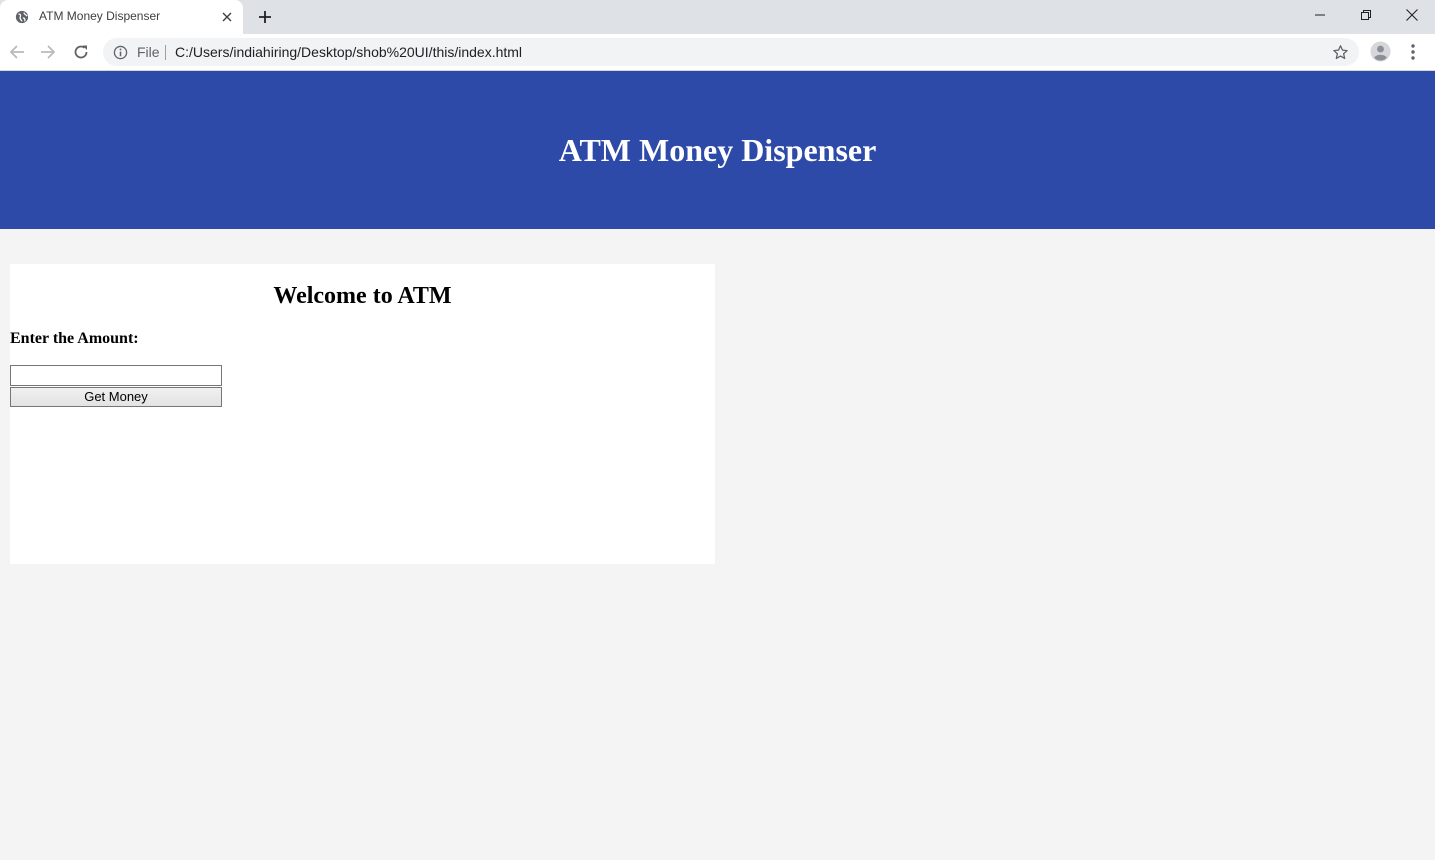 The height and width of the screenshot is (860, 1435). I want to click on browser-tab-strip: ATM Money Dispenser, so click(717, 17).